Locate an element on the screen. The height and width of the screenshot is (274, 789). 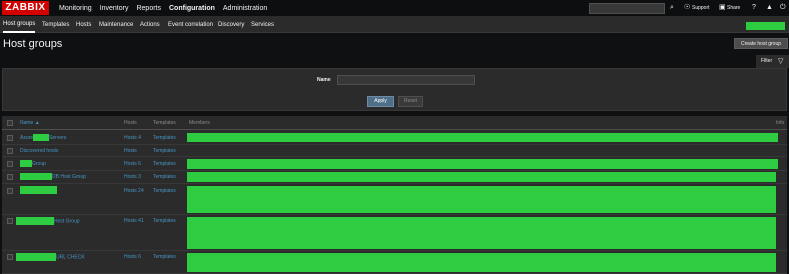
zabbix-logo: ZABBIX is located at coordinates (25, 8).